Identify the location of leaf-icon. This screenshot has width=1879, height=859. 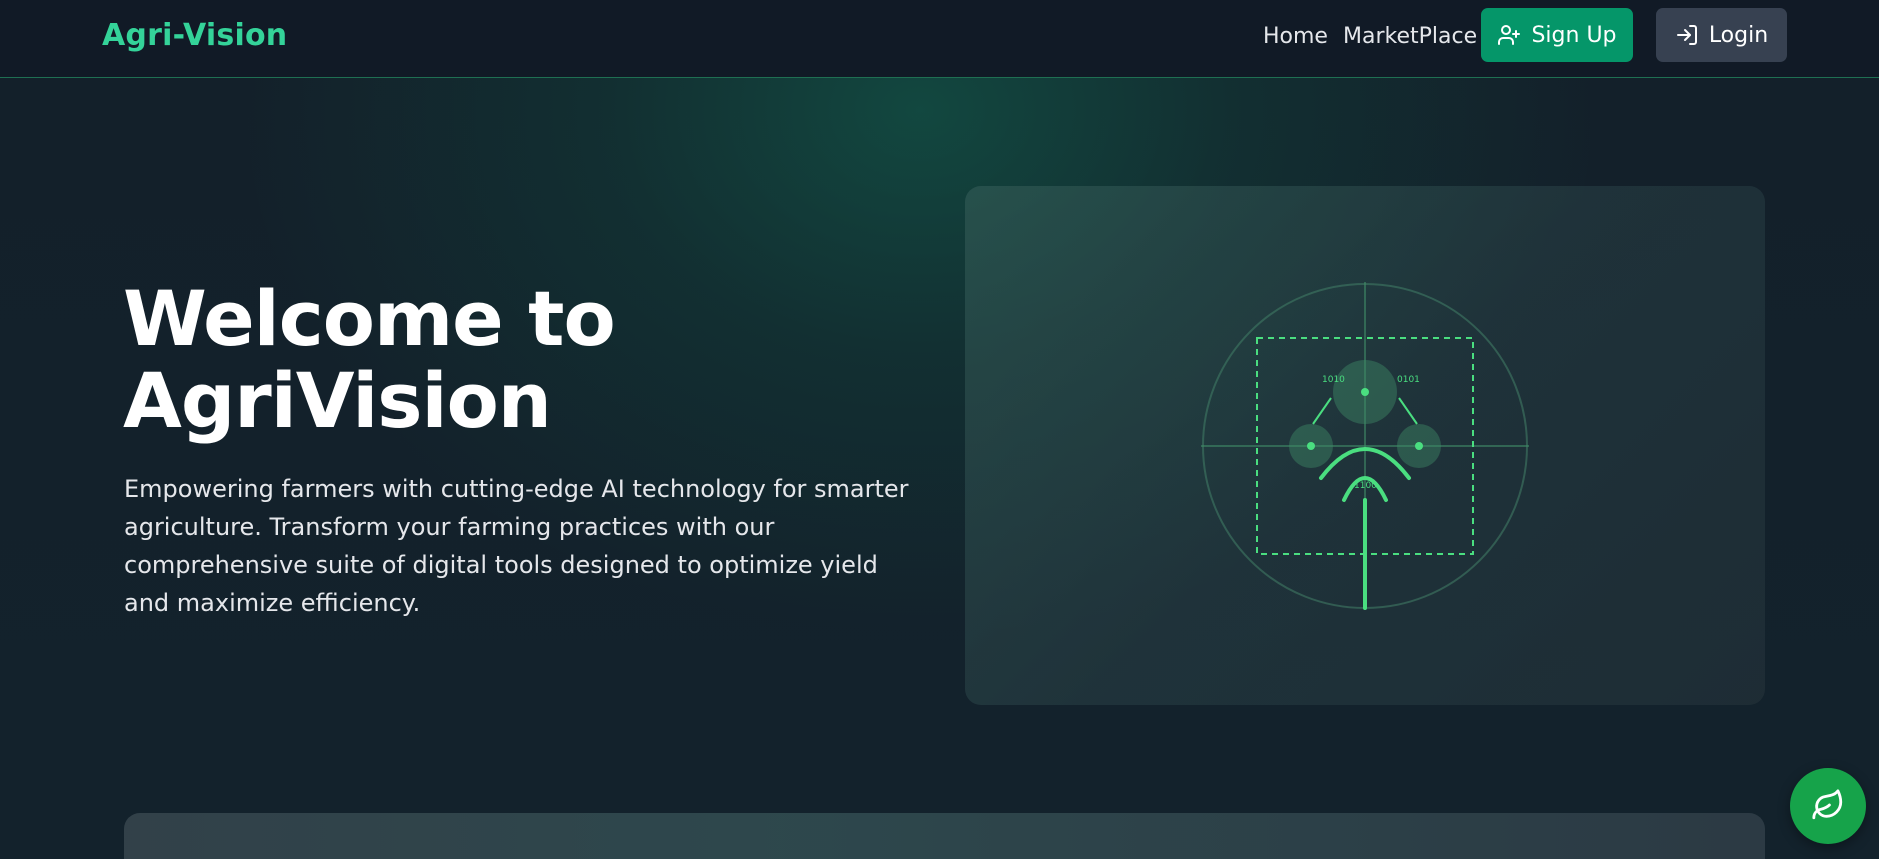
(1828, 806).